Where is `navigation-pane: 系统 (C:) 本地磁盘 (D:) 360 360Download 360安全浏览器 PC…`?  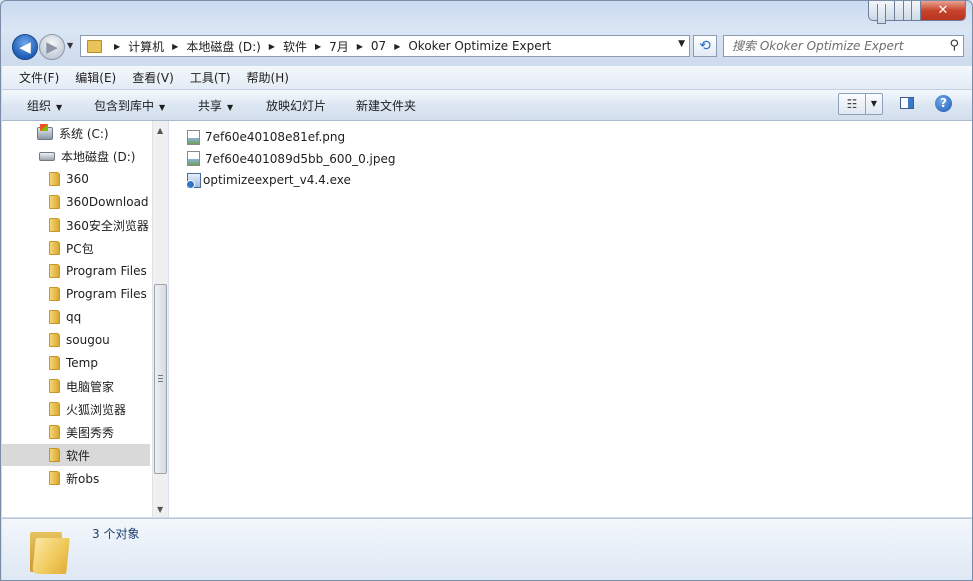 navigation-pane: 系统 (C:) 本地磁盘 (D:) 360 360Download 360安全浏览器 PC… is located at coordinates (85, 319).